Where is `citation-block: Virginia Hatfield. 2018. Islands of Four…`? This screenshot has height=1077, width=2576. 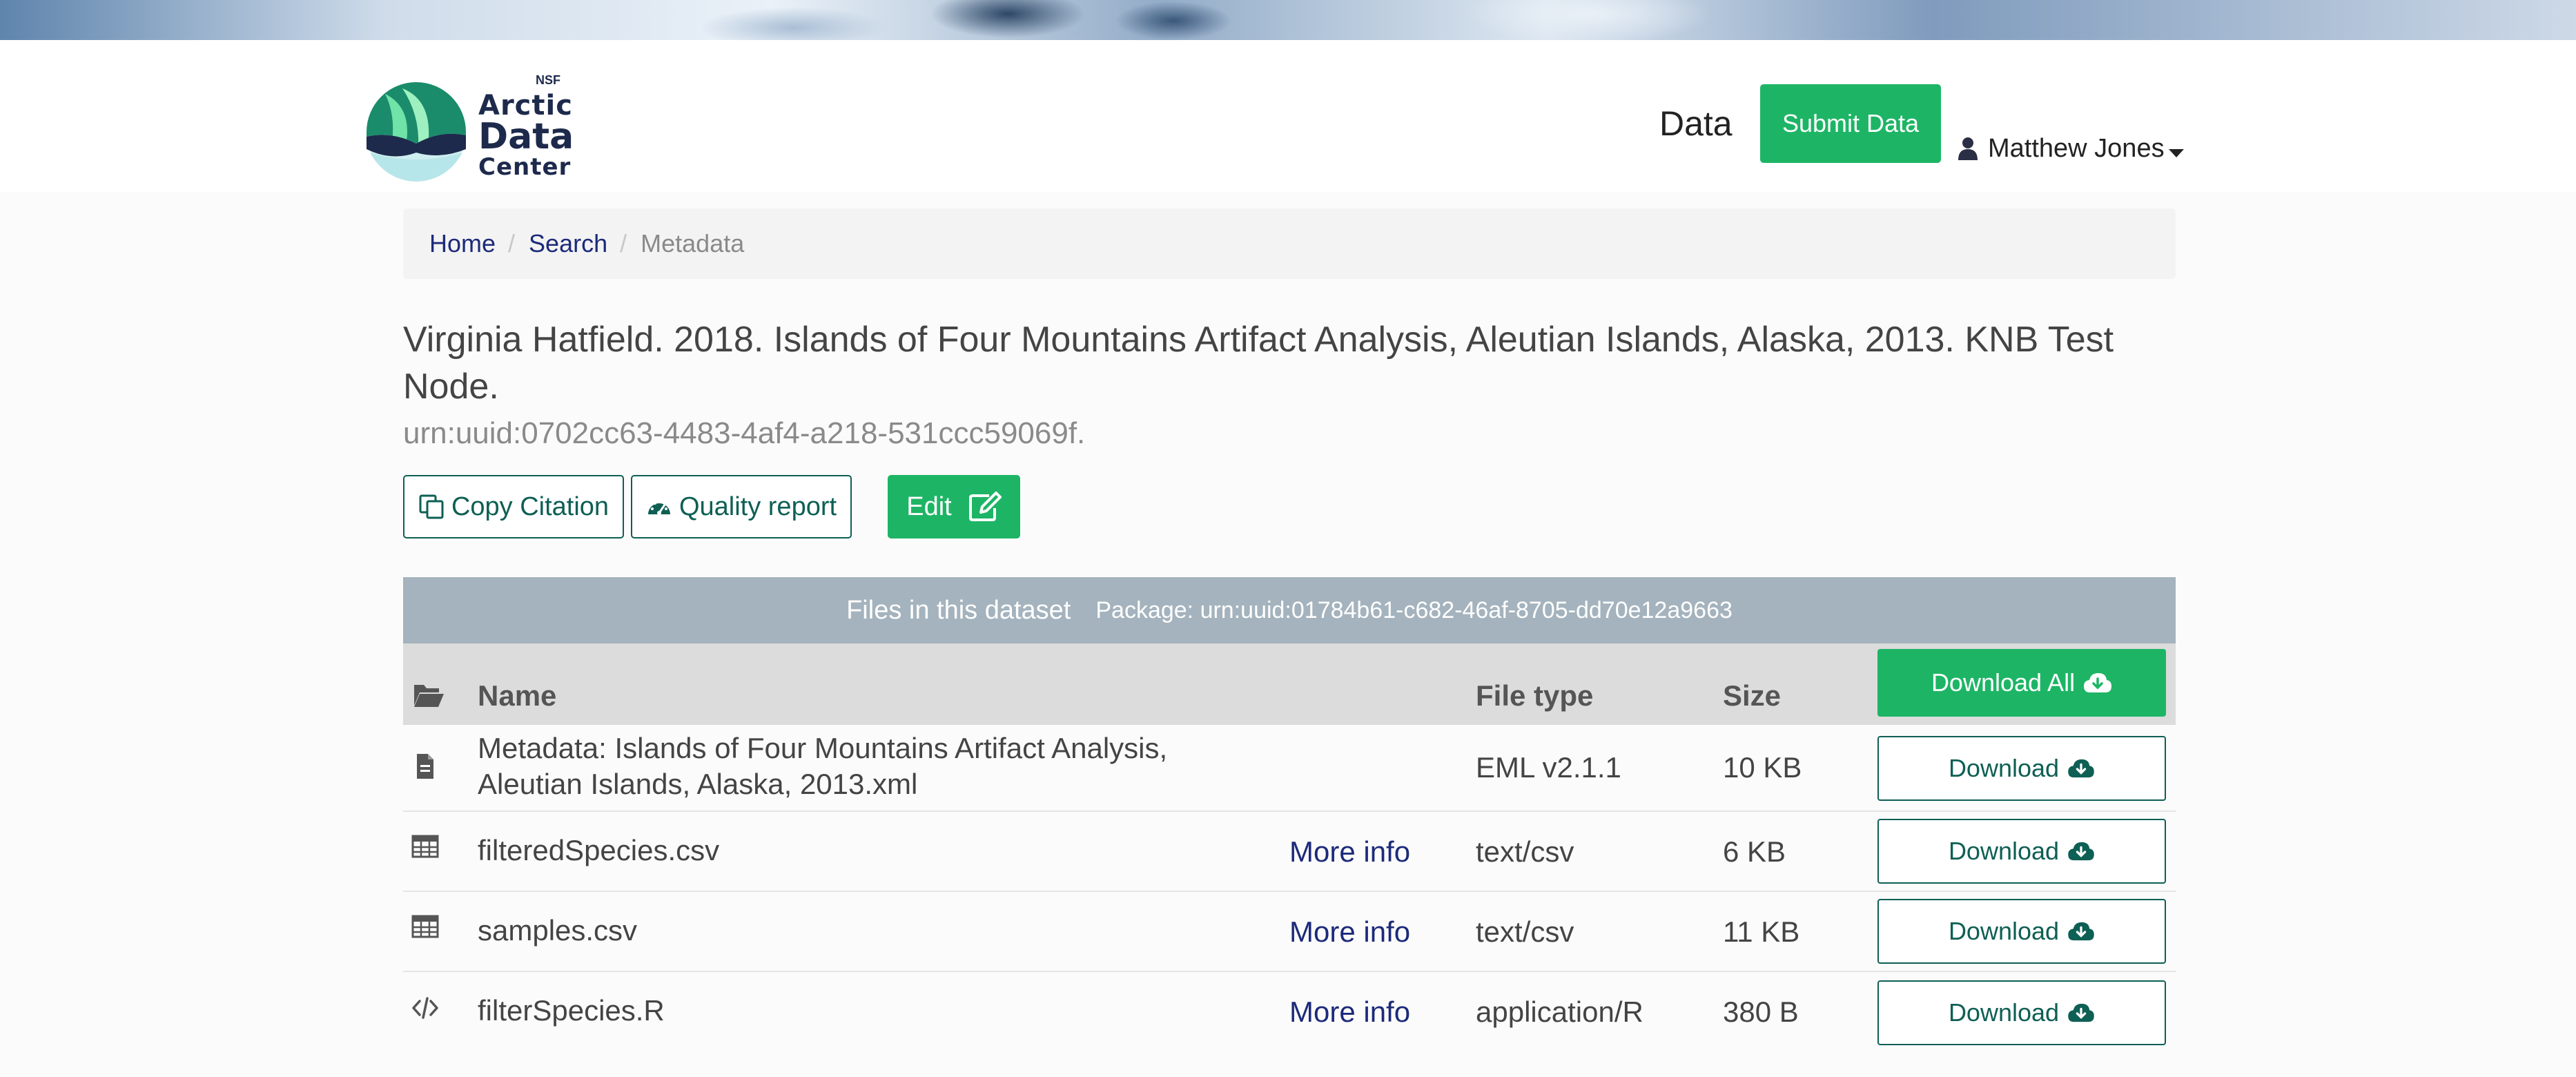
citation-block: Virginia Hatfield. 2018. Islands of Four… is located at coordinates (1300, 386).